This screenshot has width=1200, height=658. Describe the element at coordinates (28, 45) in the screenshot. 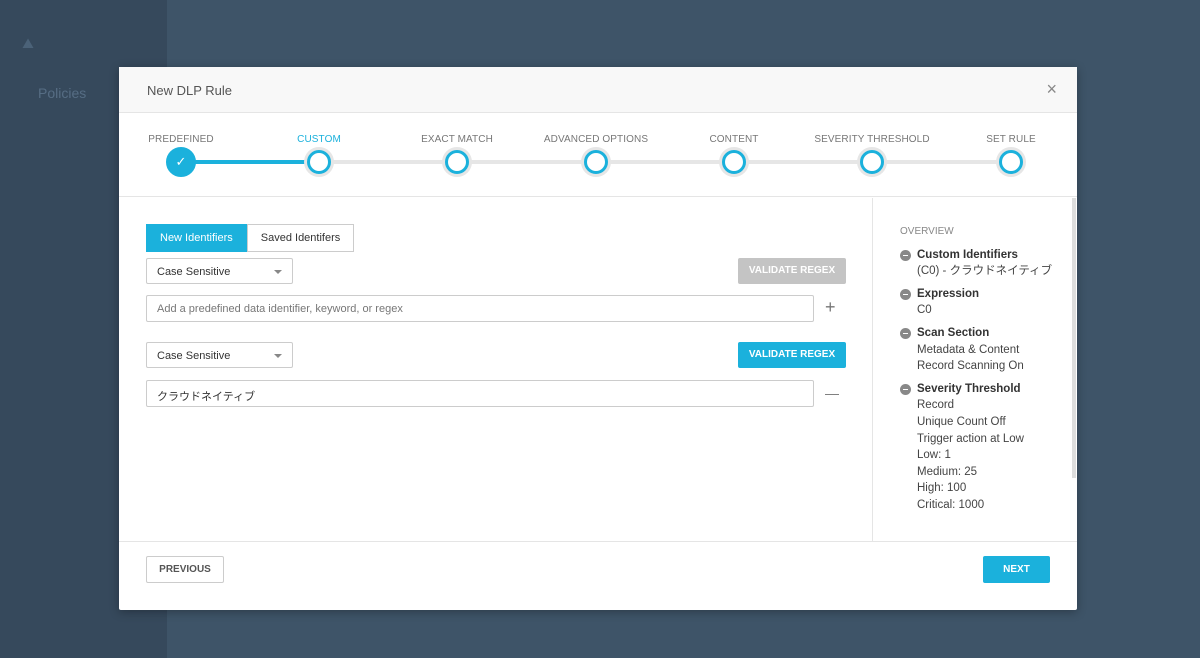

I see `logo-icon: ⯅` at that location.